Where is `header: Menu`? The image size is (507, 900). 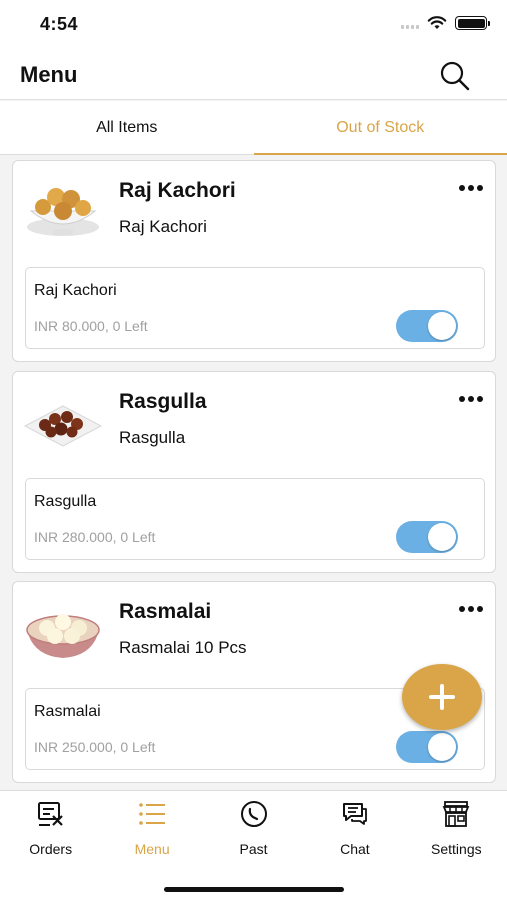
header: Menu is located at coordinates (253, 75).